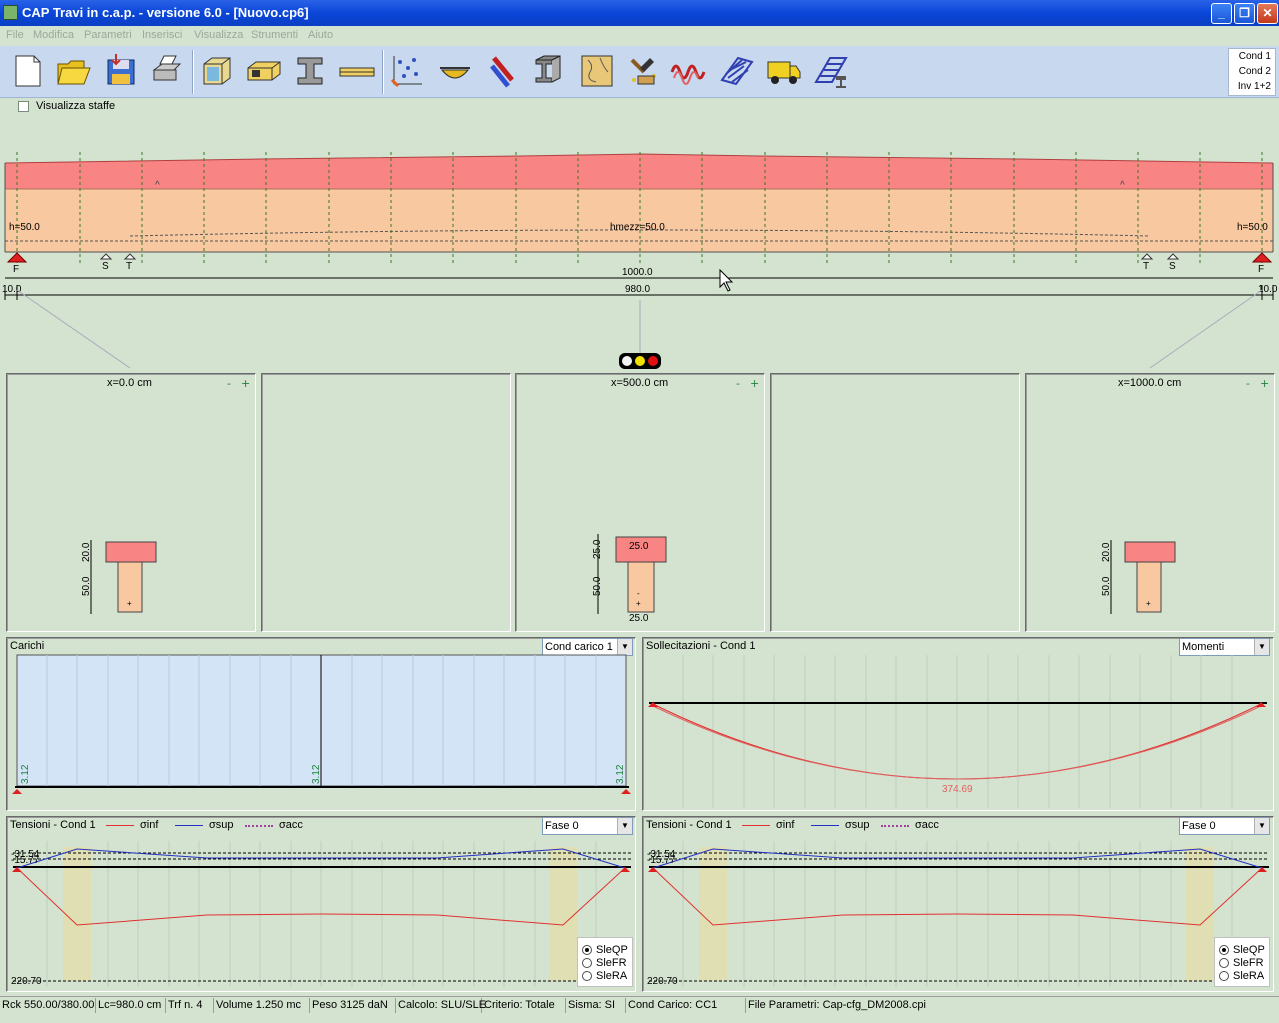  I want to click on map-icon, so click(597, 71).